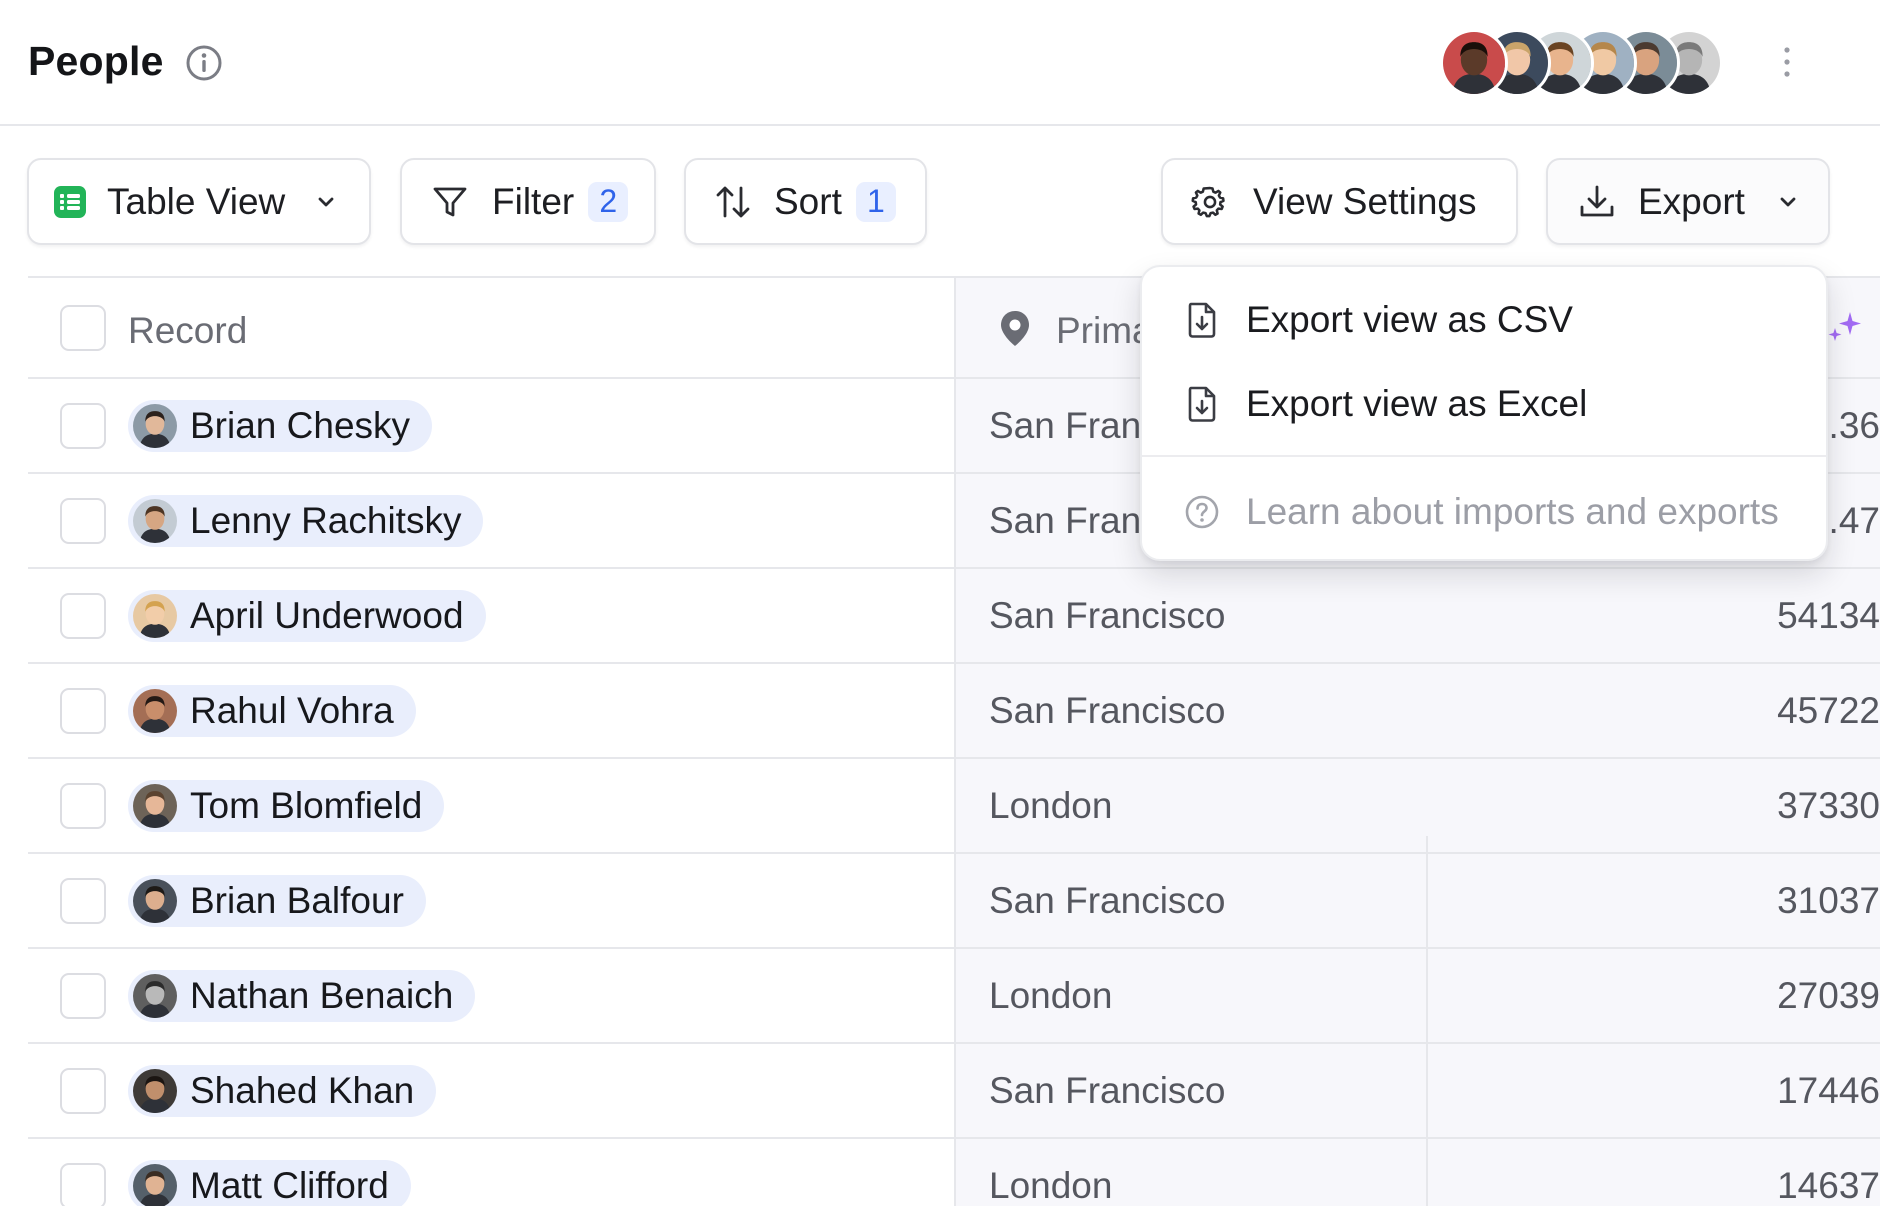 The height and width of the screenshot is (1206, 1880). I want to click on export-csv-menu-item: Export view as CSV, so click(1484, 320).